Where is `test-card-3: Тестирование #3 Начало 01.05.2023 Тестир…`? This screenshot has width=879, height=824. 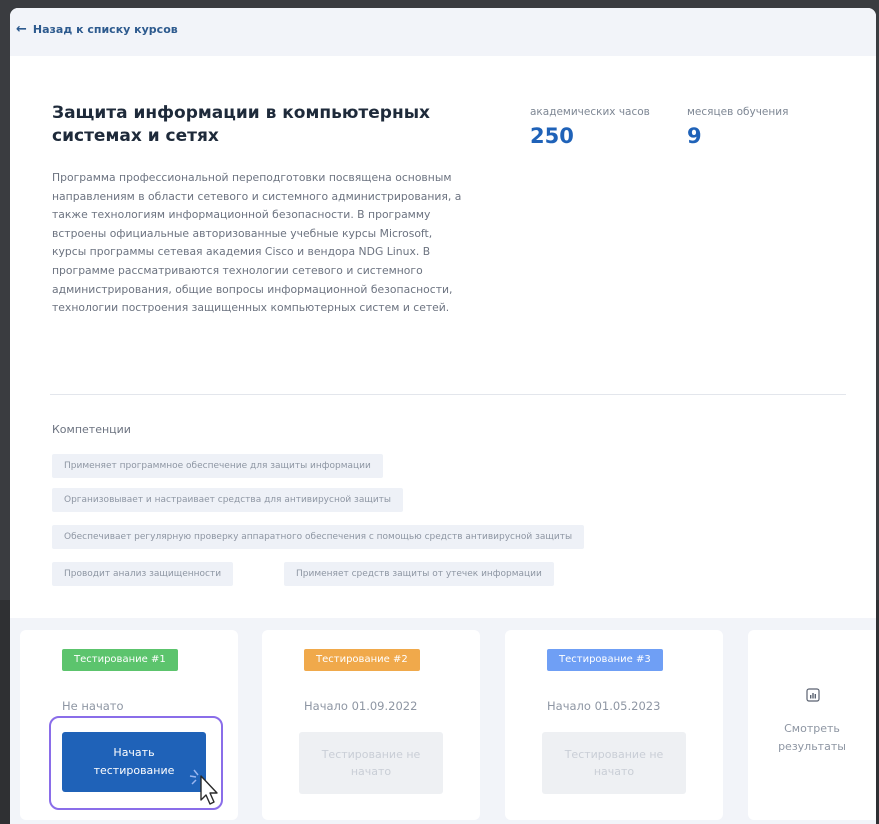 test-card-3: Тестирование #3 Начало 01.05.2023 Тестир… is located at coordinates (614, 725).